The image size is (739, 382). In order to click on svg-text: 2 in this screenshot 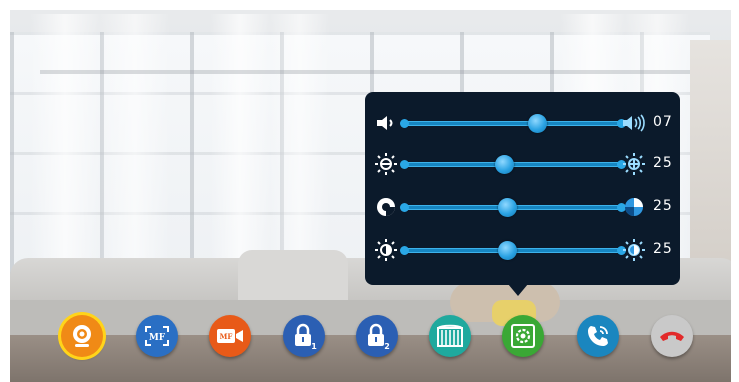, I will do `click(387, 346)`.